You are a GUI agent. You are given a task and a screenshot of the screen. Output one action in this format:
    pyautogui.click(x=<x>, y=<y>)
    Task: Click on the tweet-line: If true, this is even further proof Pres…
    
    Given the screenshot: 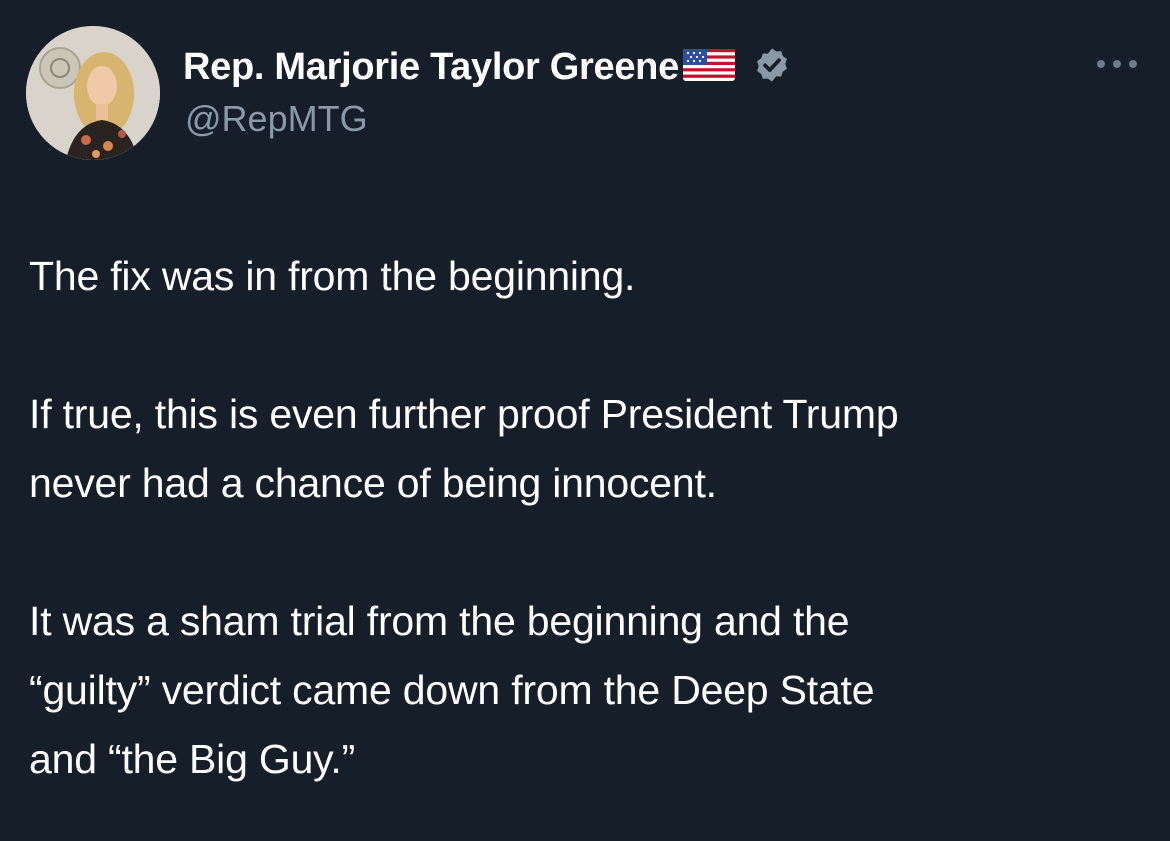 What is the action you would take?
    pyautogui.click(x=464, y=414)
    